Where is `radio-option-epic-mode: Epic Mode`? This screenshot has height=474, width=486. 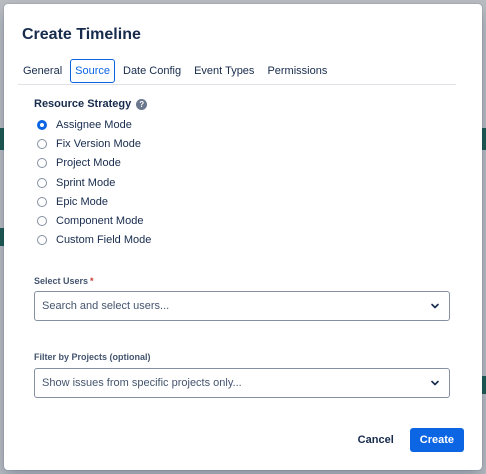 radio-option-epic-mode: Epic Mode is located at coordinates (94, 201).